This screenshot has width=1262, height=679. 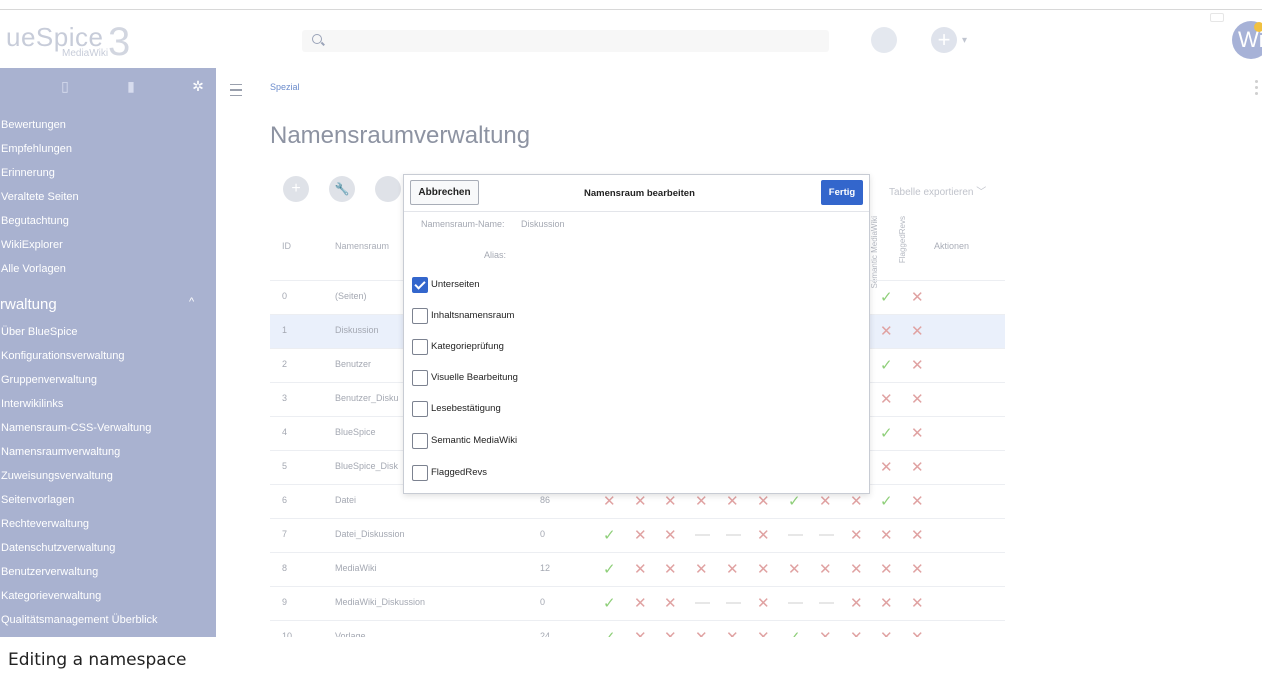 What do you see at coordinates (1256, 88) in the screenshot?
I see `more-options-icon` at bounding box center [1256, 88].